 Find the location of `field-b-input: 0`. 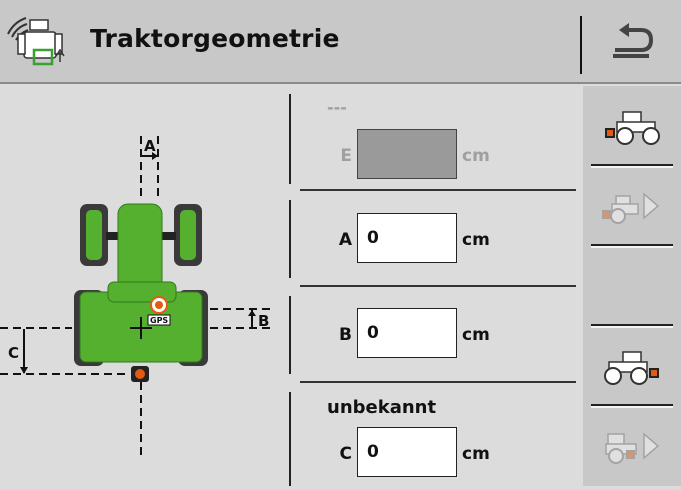

field-b-input: 0 is located at coordinates (407, 333).